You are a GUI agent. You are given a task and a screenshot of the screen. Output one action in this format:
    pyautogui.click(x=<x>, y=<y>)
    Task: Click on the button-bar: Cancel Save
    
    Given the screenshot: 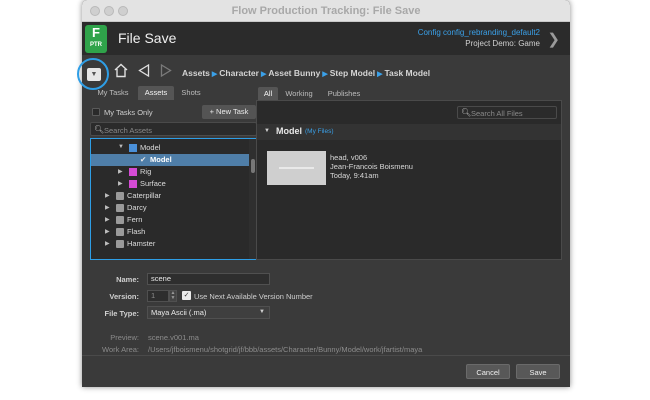 What is the action you would take?
    pyautogui.click(x=326, y=371)
    